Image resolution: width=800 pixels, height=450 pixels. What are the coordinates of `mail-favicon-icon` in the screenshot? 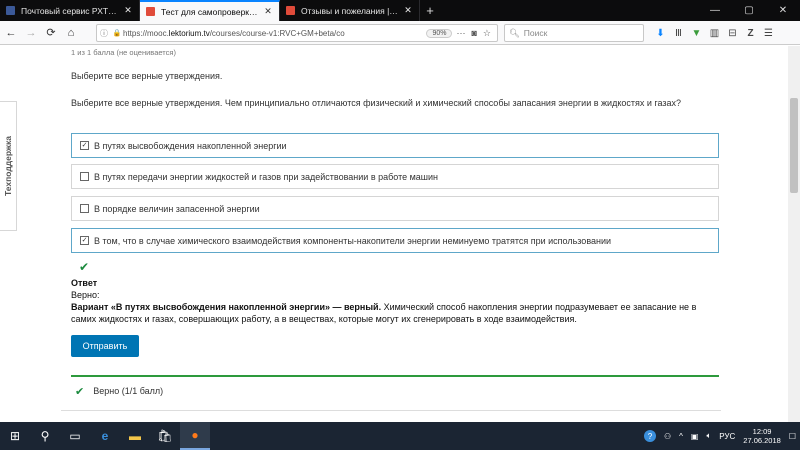 It's located at (10, 10).